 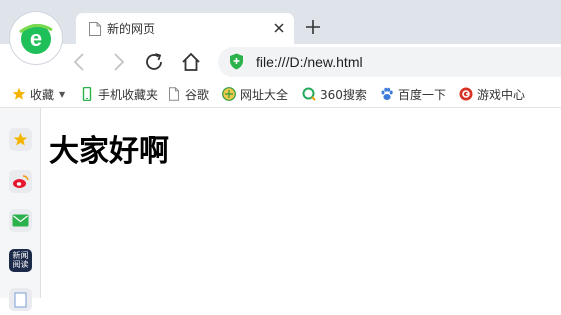 What do you see at coordinates (264, 94) in the screenshot?
I see `bookmark-label: 网址大全` at bounding box center [264, 94].